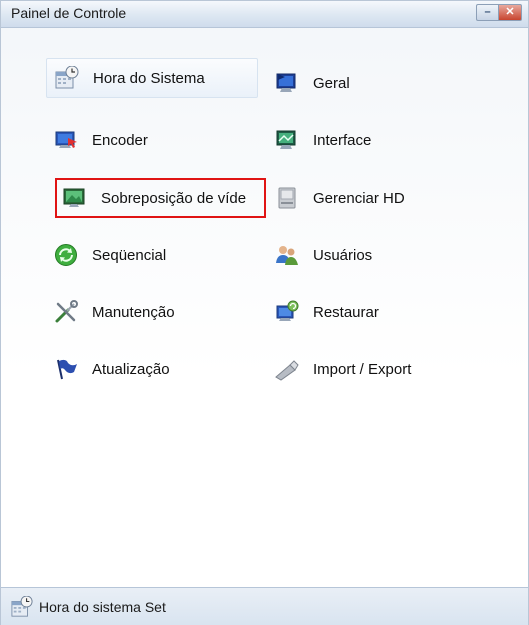 The image size is (529, 625). I want to click on hard-disk-icon, so click(287, 198).